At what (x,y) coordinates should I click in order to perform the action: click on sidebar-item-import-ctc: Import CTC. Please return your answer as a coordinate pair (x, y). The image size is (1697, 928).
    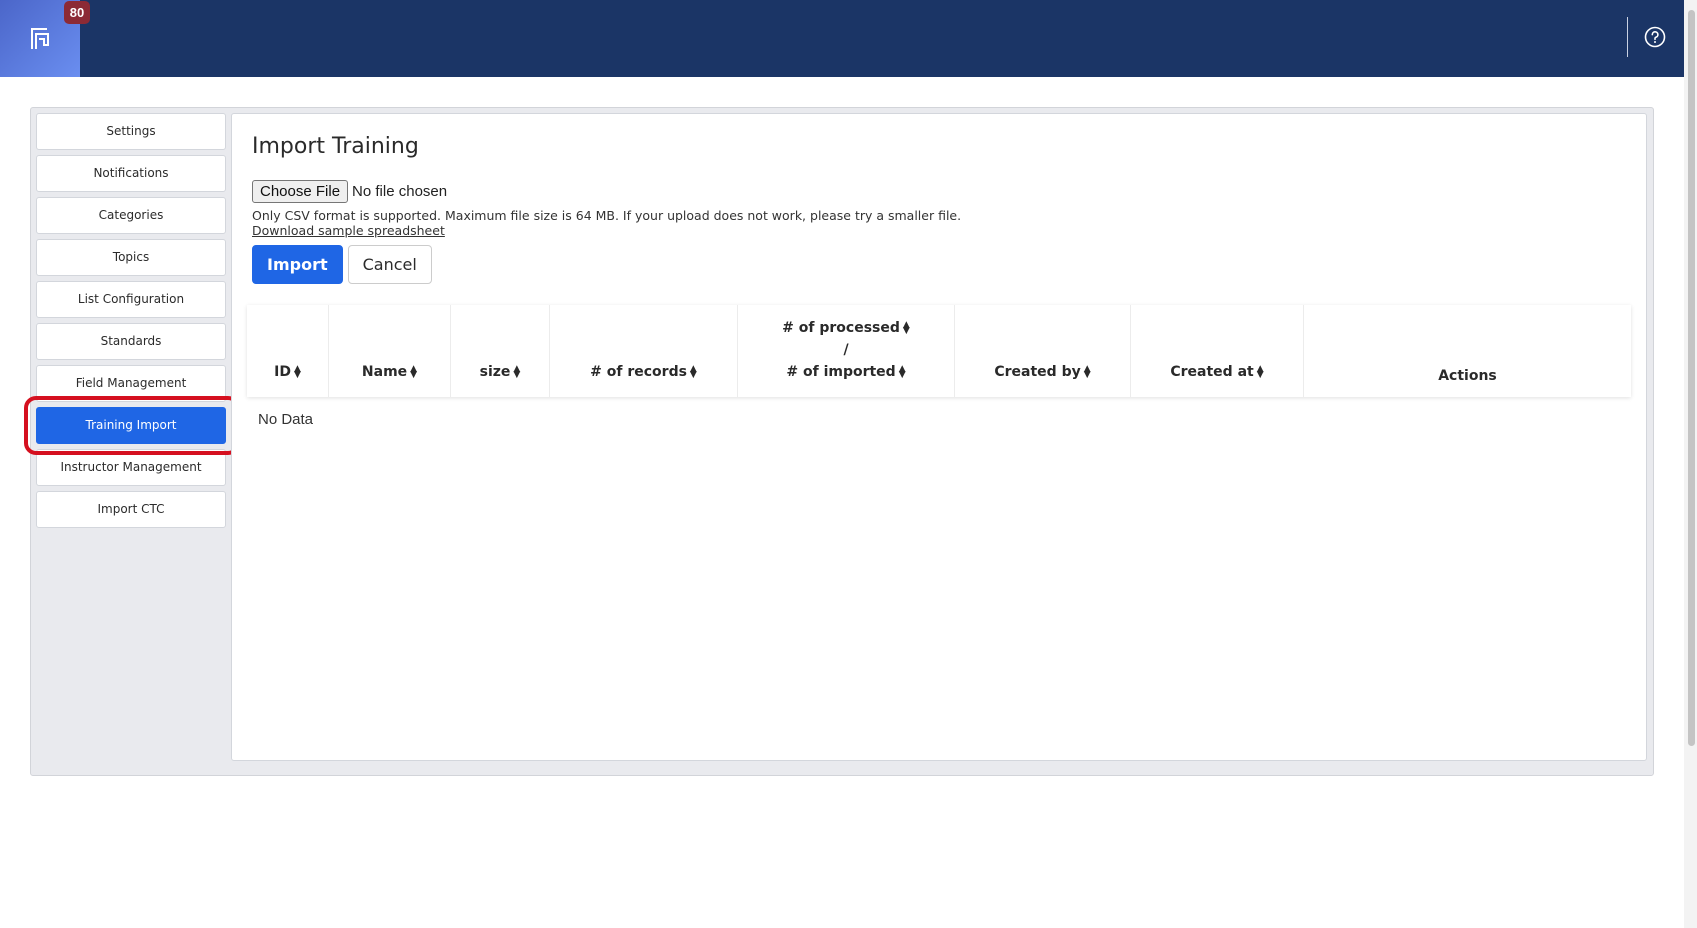
    Looking at the image, I should click on (131, 509).